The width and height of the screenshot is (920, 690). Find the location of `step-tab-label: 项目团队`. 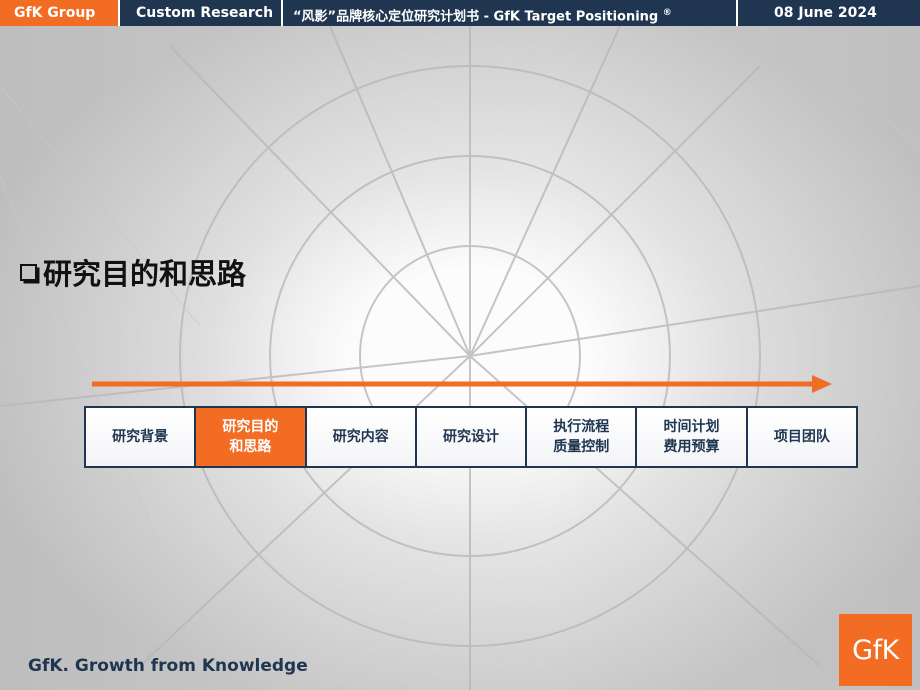

step-tab-label: 项目团队 is located at coordinates (801, 437).